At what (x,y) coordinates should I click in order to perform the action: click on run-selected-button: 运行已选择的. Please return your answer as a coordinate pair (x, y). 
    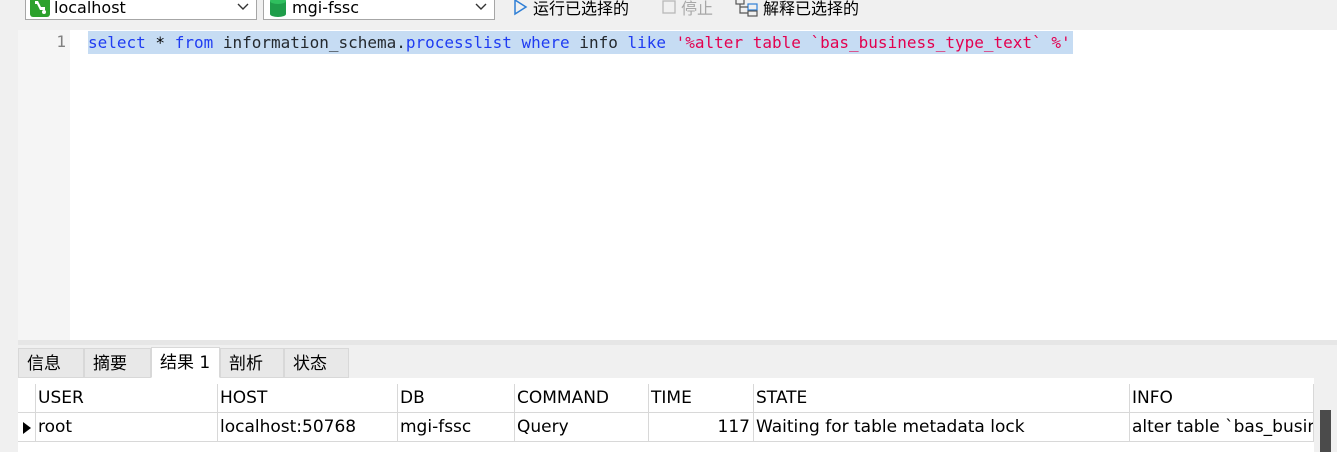
    Looking at the image, I should click on (570, 9).